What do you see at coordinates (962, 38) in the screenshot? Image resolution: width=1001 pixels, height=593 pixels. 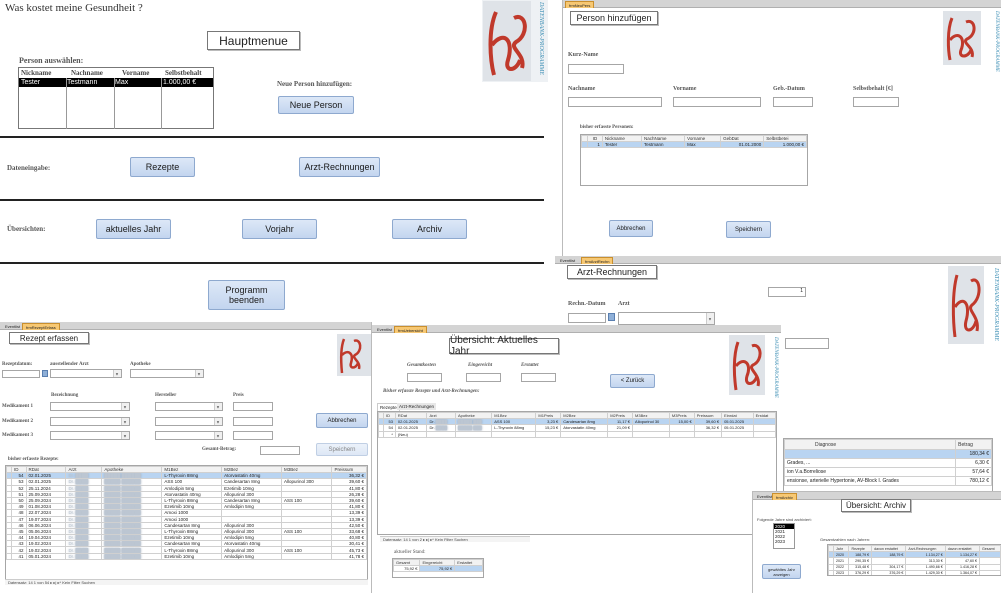 I see `logo-h-icon` at bounding box center [962, 38].